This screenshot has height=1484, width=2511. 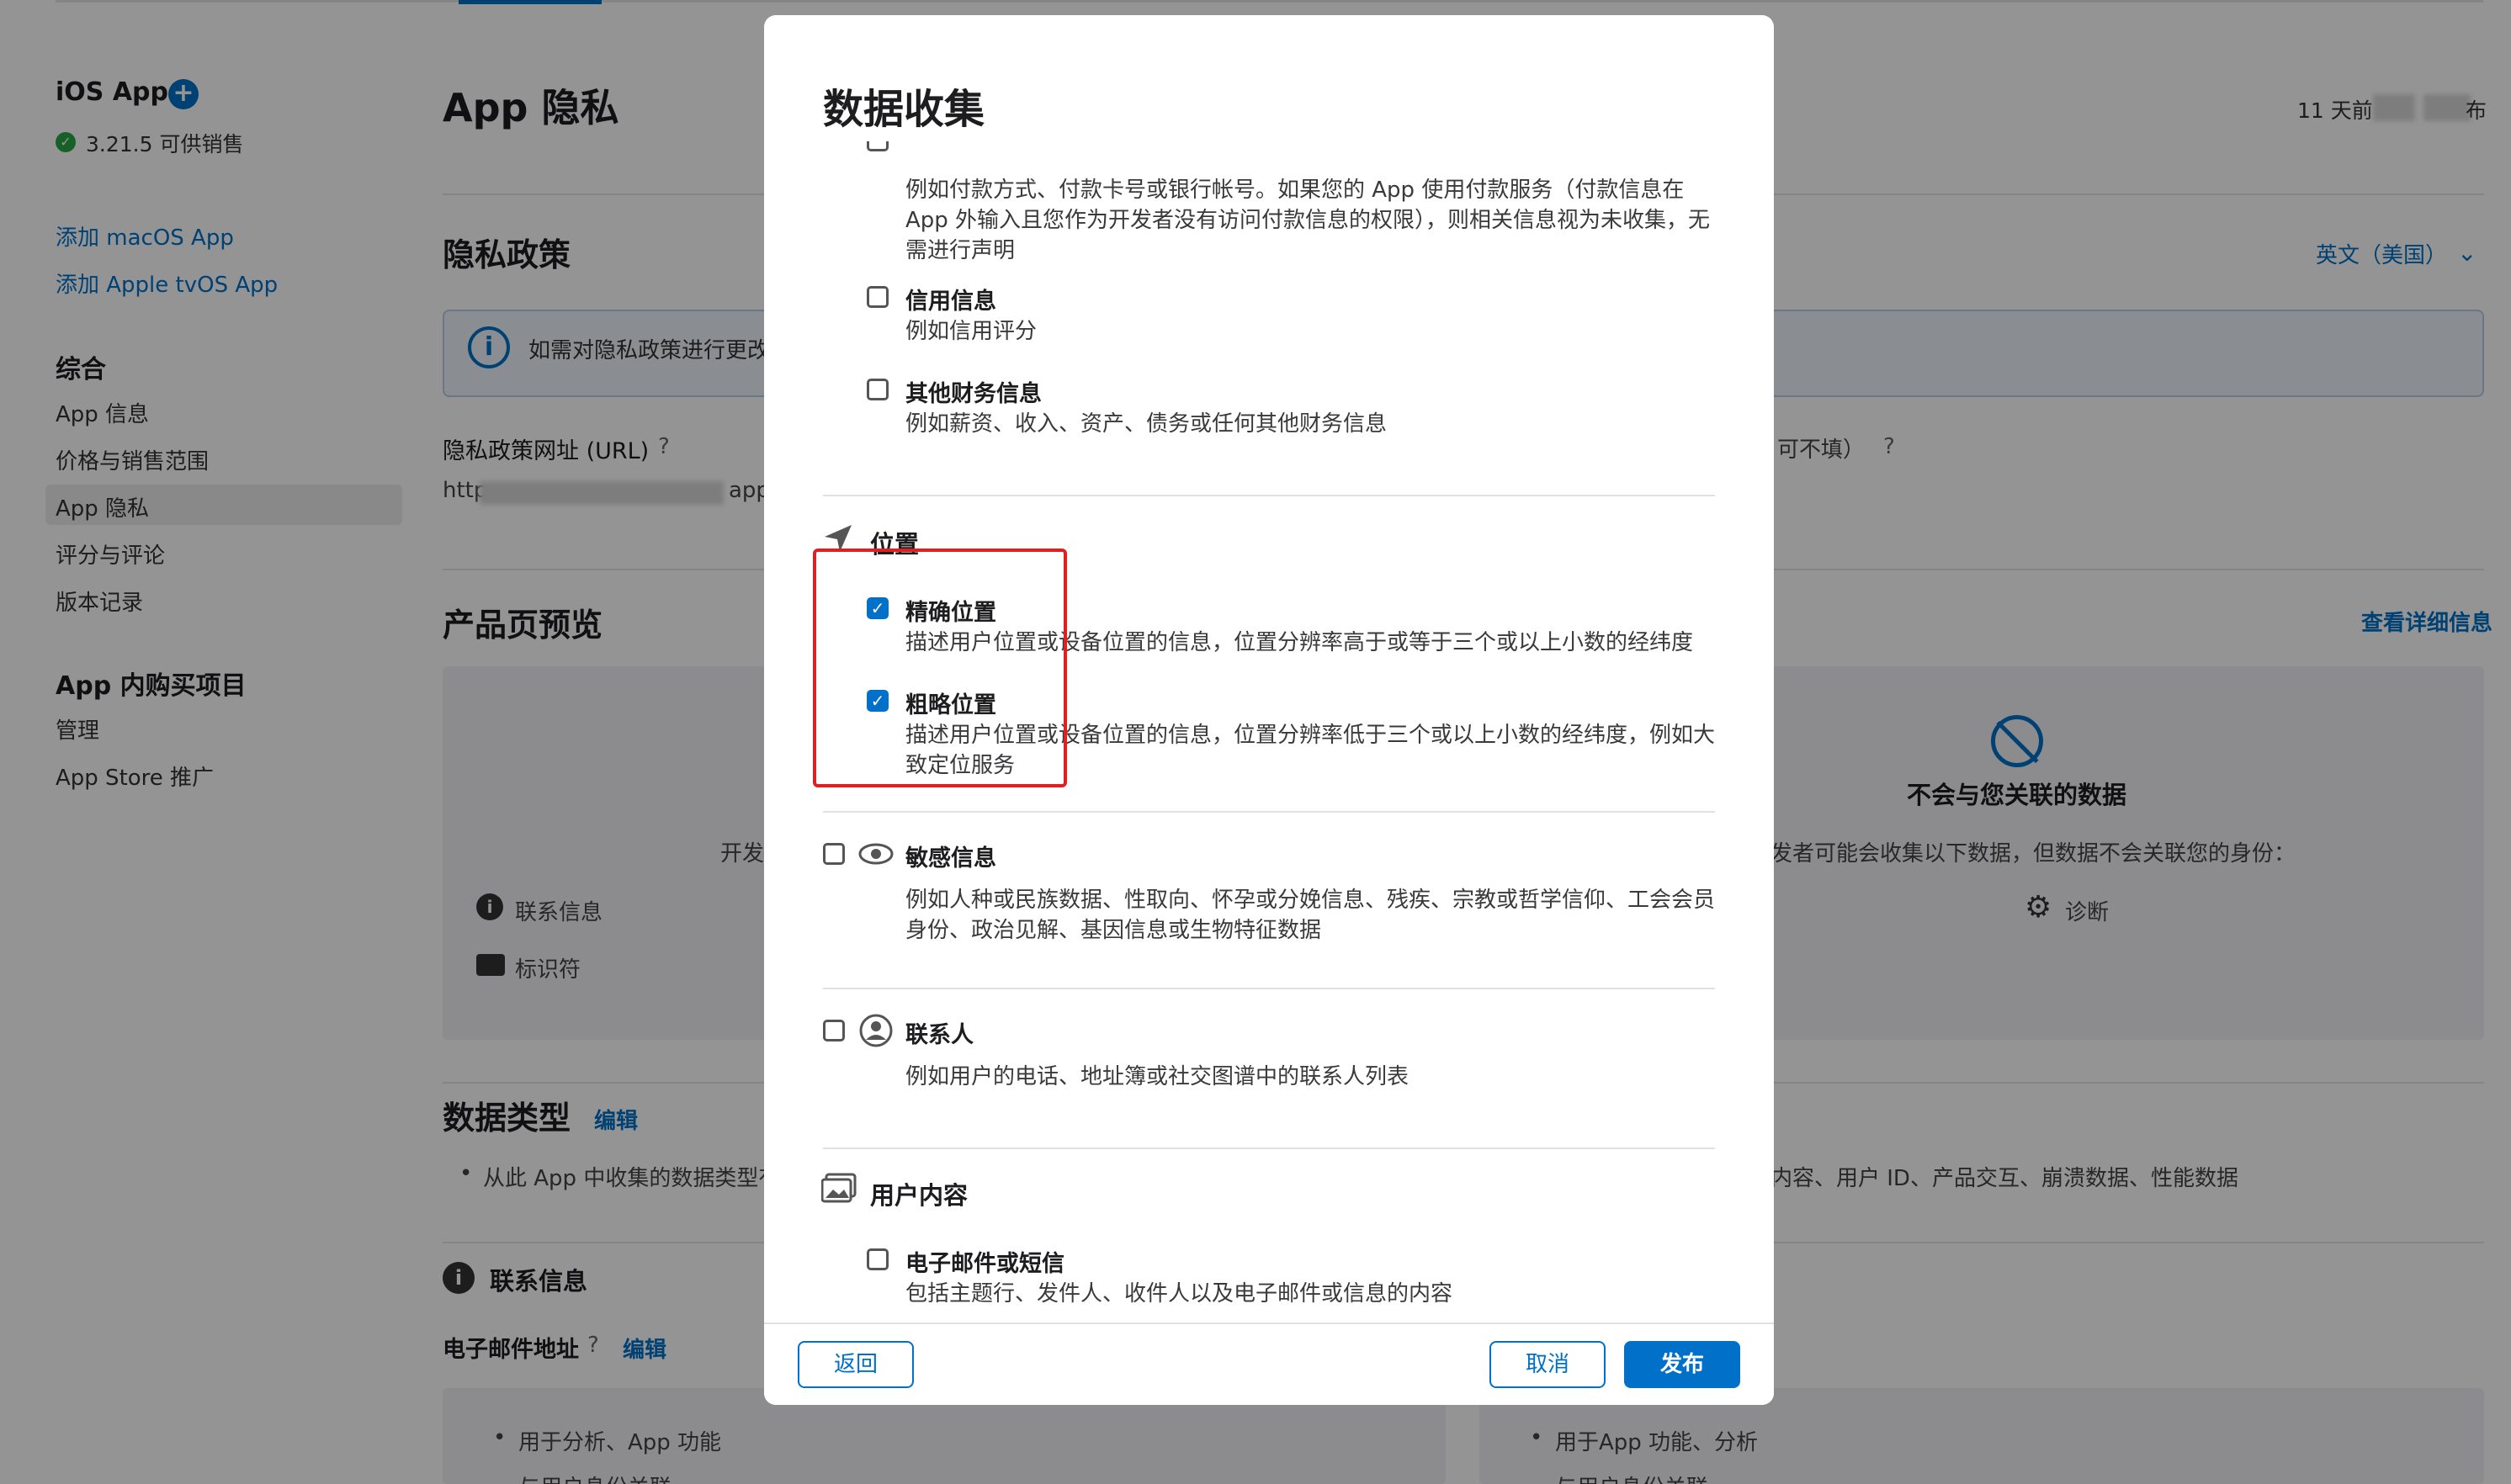 What do you see at coordinates (974, 394) in the screenshot?
I see `other-financial-title: 其他财务信息` at bounding box center [974, 394].